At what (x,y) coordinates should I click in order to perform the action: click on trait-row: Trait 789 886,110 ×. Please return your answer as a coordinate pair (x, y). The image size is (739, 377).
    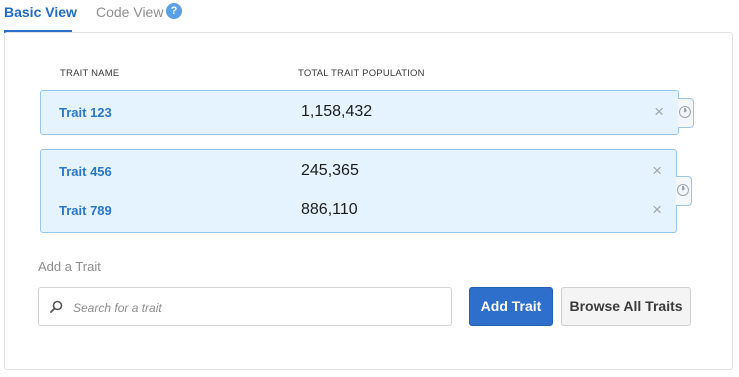
    Looking at the image, I should click on (358, 211).